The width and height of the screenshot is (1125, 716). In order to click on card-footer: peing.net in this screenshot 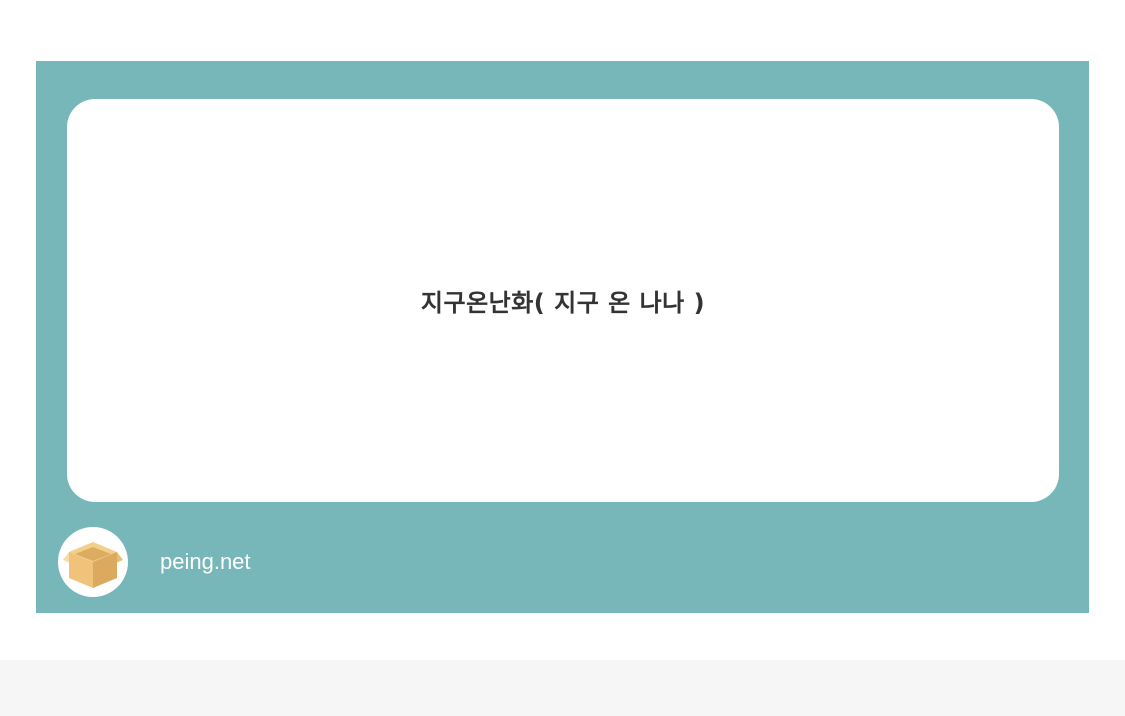, I will do `click(154, 562)`.